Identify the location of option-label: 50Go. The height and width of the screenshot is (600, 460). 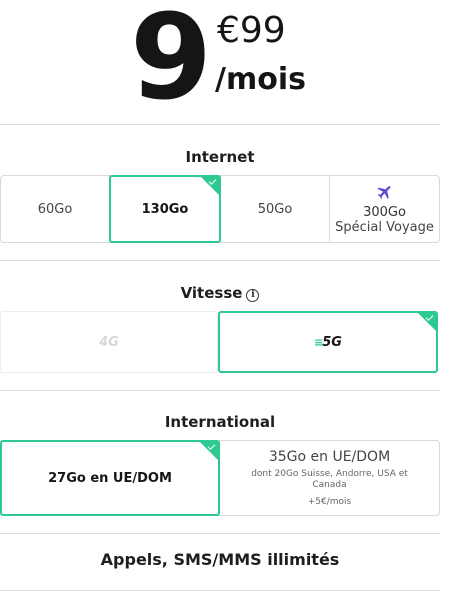
(275, 209).